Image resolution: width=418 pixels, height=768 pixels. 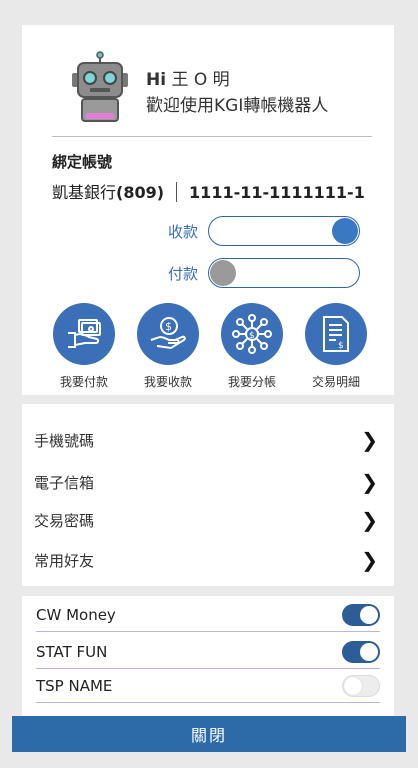 I want to click on receive-switch-label: 收款, so click(x=183, y=232).